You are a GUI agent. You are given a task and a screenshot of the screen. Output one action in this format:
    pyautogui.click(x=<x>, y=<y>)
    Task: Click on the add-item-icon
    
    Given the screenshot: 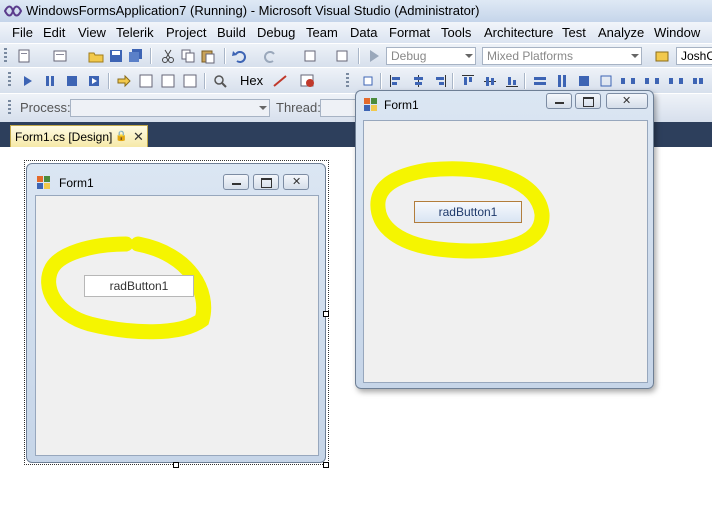 What is the action you would take?
    pyautogui.click(x=60, y=56)
    